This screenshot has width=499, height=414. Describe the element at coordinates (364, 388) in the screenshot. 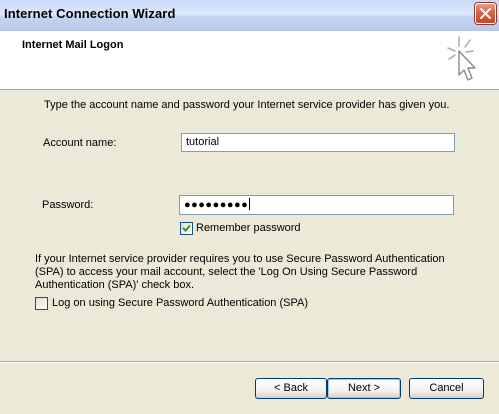

I see `next-button: Next >` at that location.